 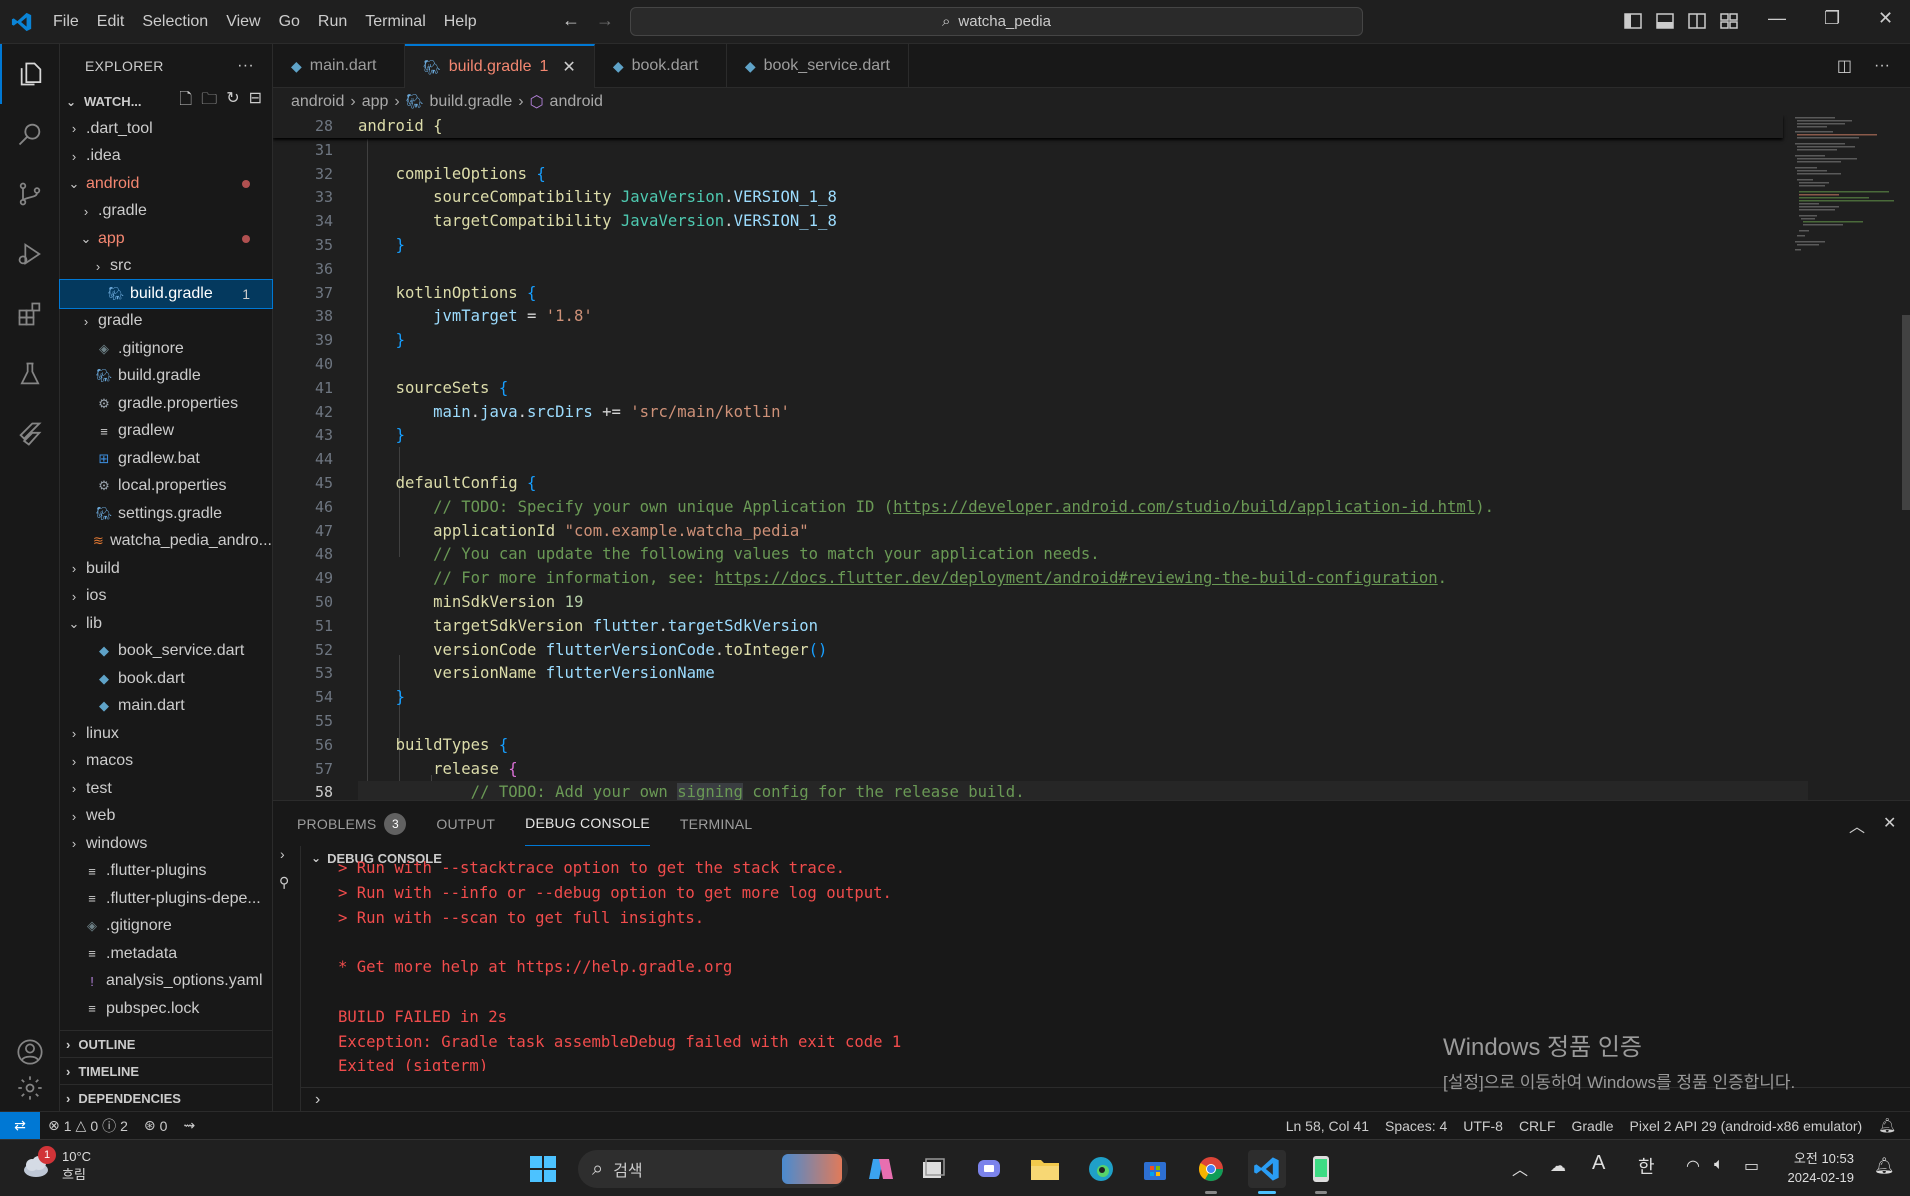 I want to click on panel-tab-debug-console: DEBUG CONSOLE, so click(x=587, y=823).